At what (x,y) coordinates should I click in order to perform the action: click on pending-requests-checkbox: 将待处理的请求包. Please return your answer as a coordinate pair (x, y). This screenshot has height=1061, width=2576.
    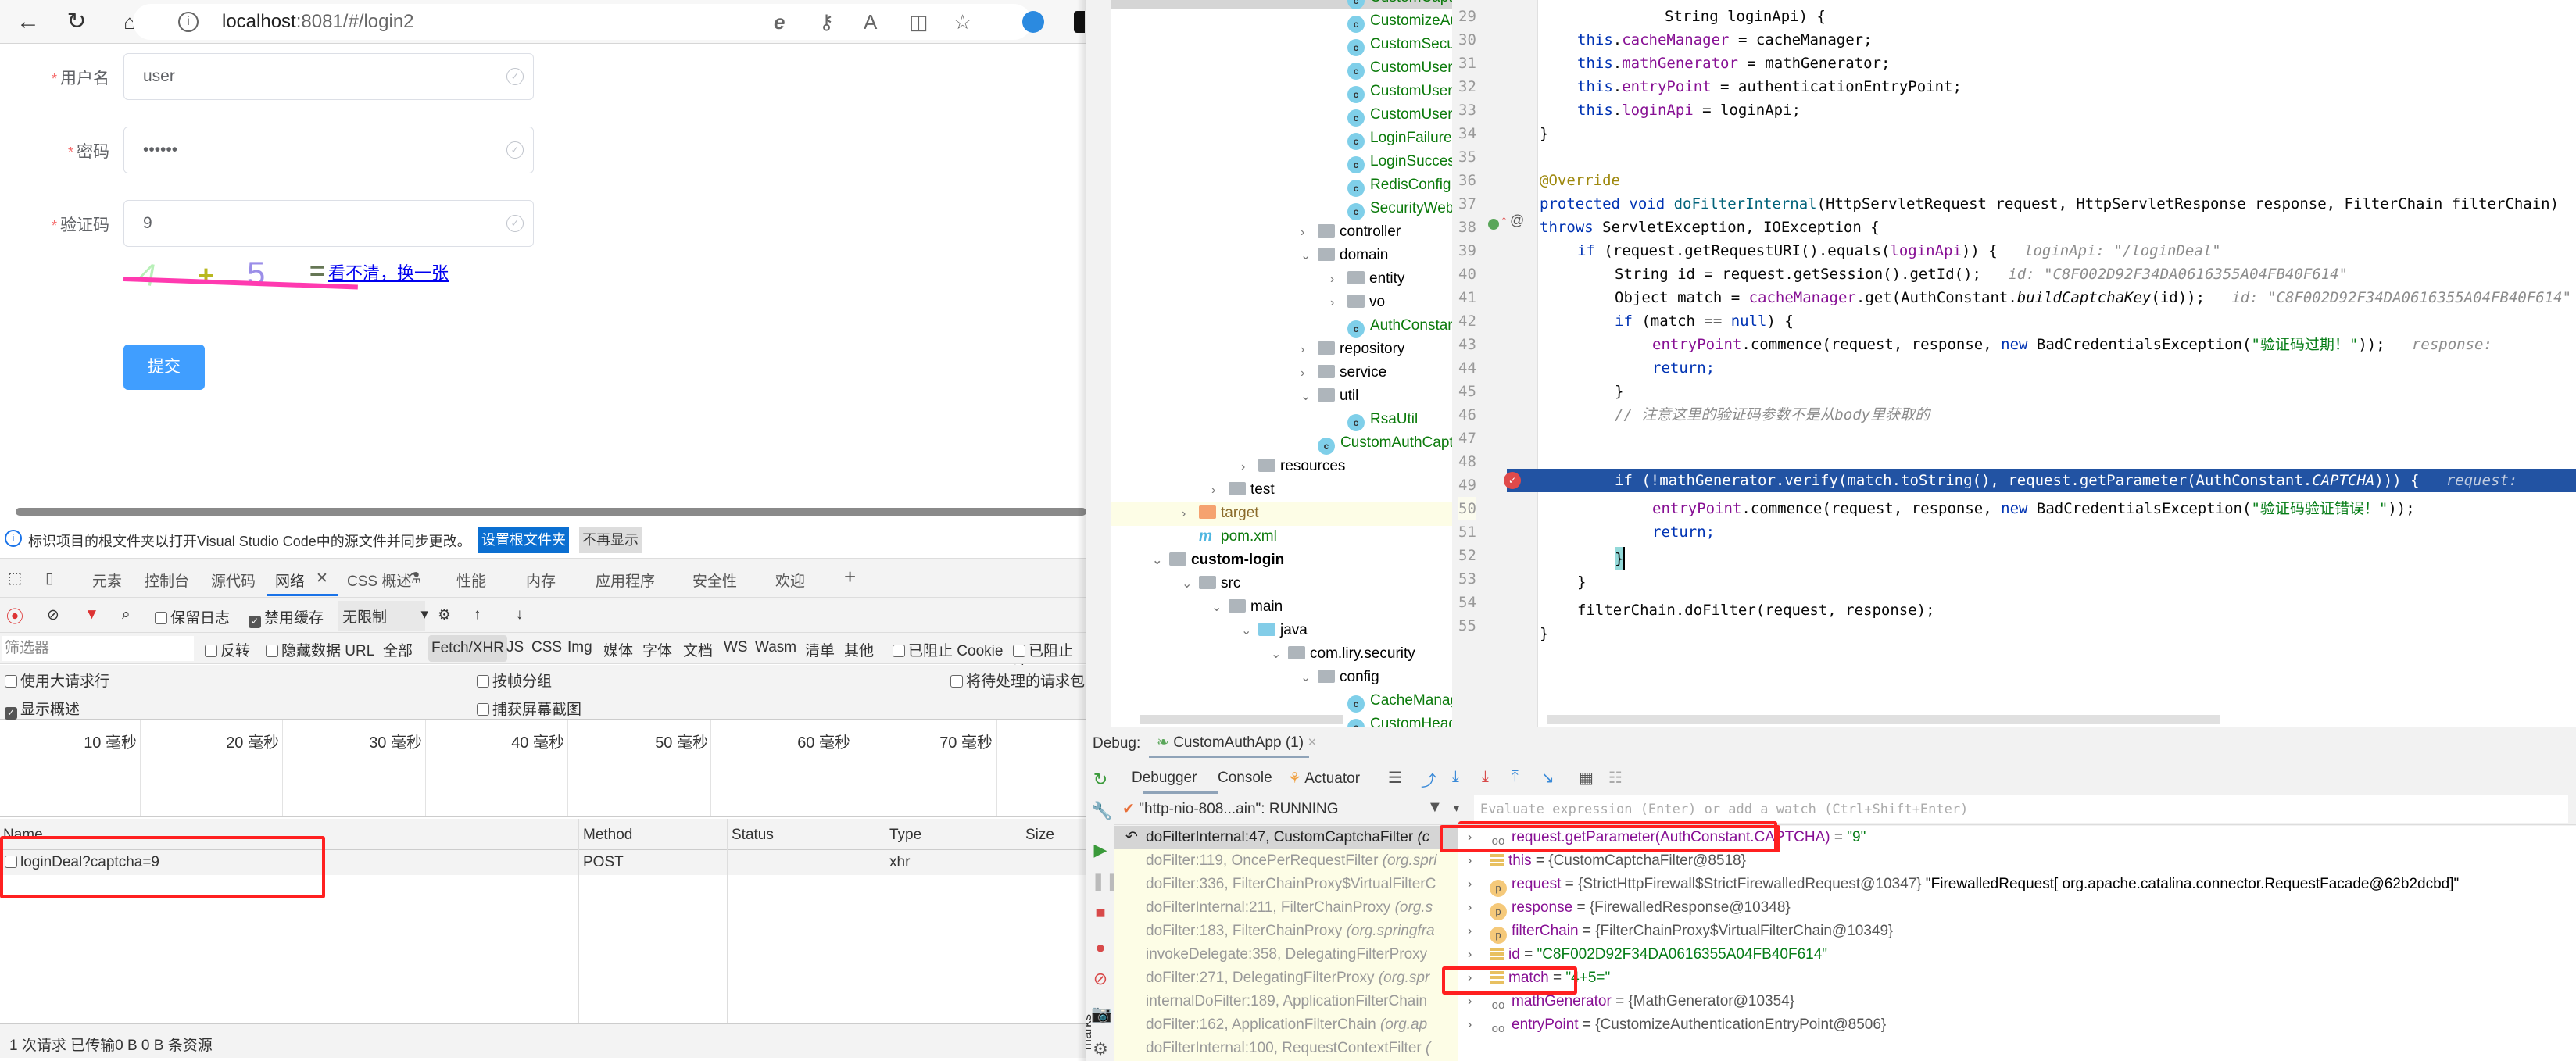
    Looking at the image, I should click on (1017, 680).